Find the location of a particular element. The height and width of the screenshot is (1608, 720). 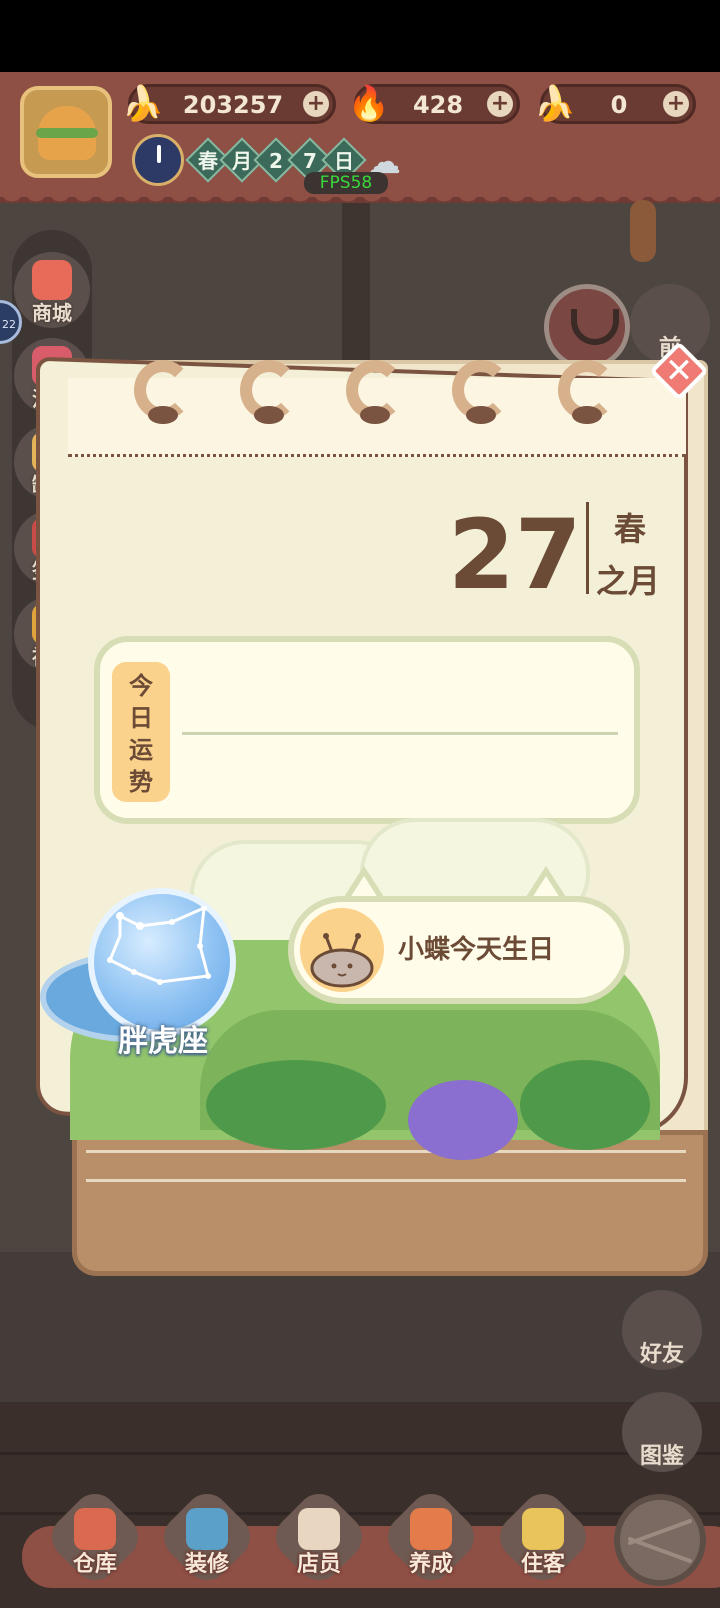

add-flame-button: + is located at coordinates (500, 104).